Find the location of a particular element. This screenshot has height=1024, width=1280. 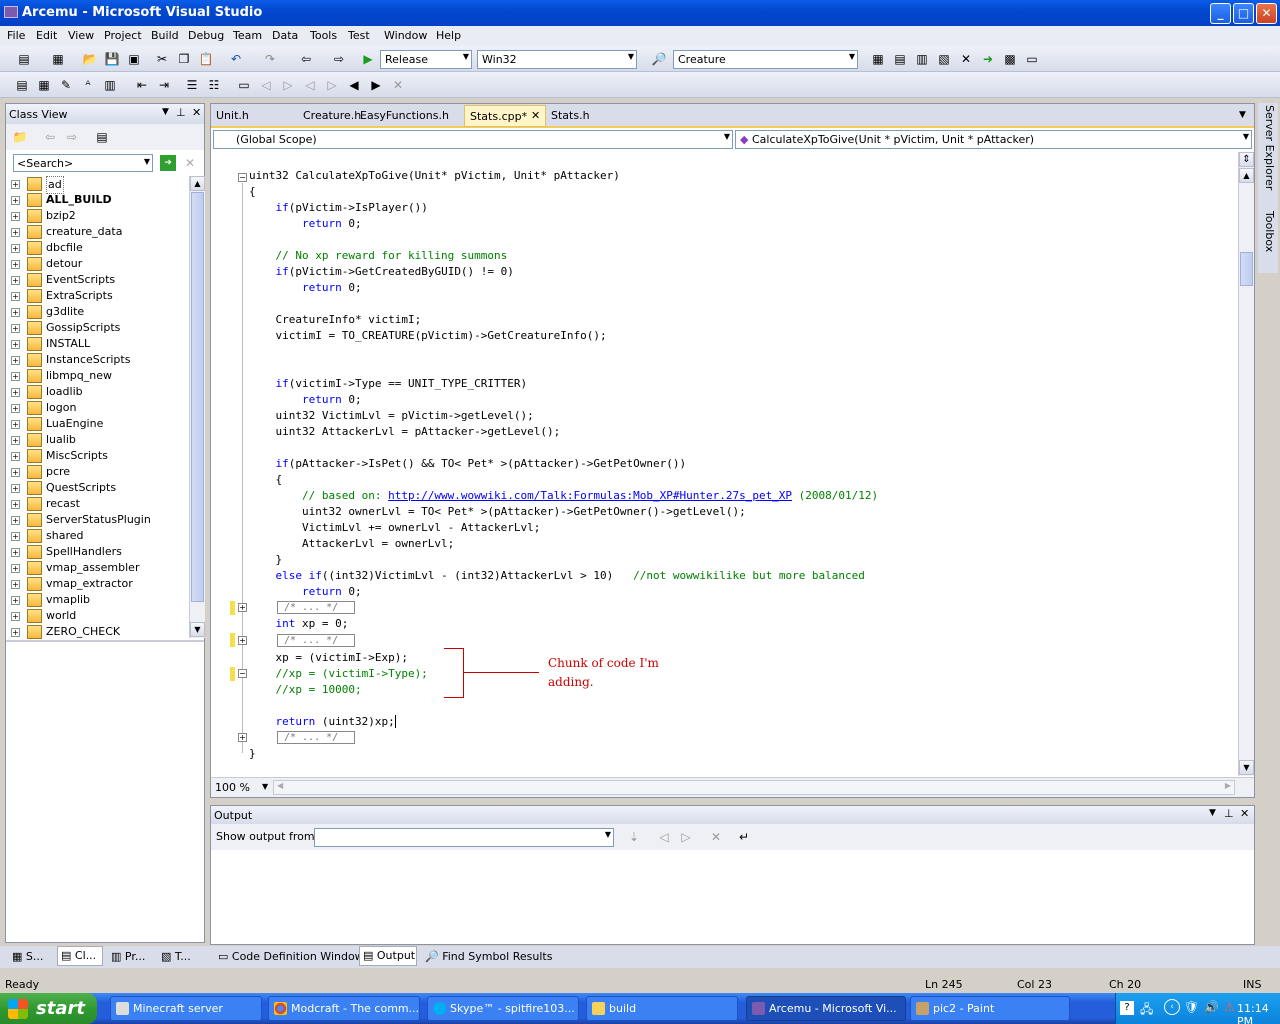

search-go-icon: ➜ is located at coordinates (168, 163).